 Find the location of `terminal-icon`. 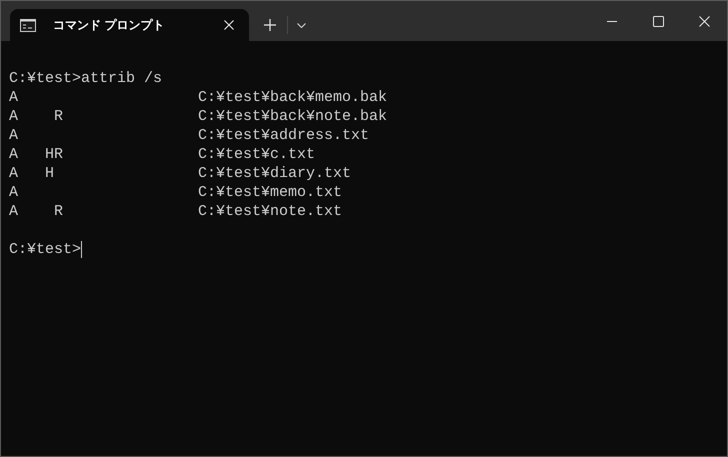

terminal-icon is located at coordinates (28, 25).